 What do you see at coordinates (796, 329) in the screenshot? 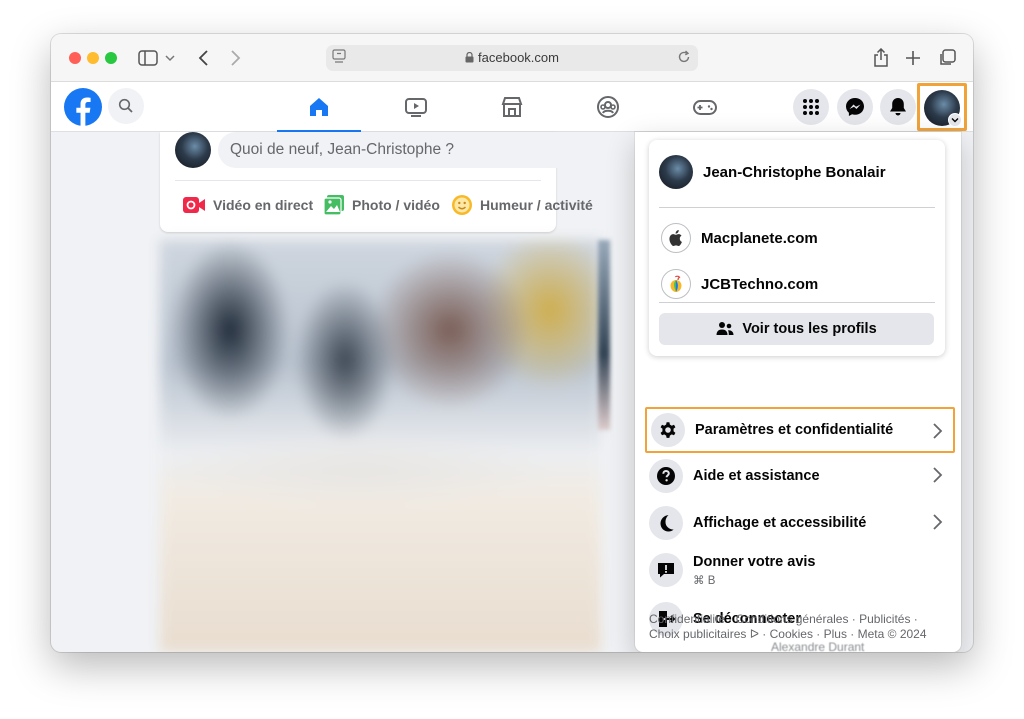
I see `see-all-profiles-button: Voir tous les profils` at bounding box center [796, 329].